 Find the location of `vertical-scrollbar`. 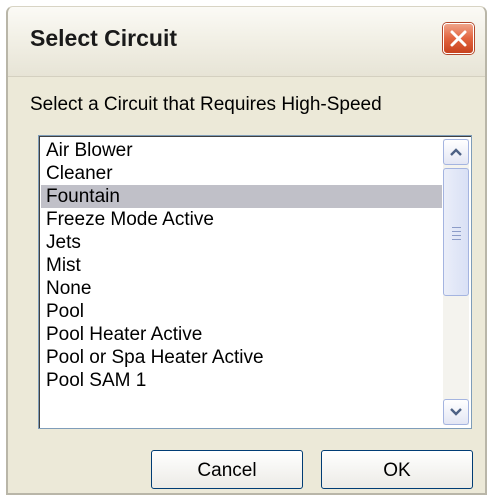

vertical-scrollbar is located at coordinates (456, 282).